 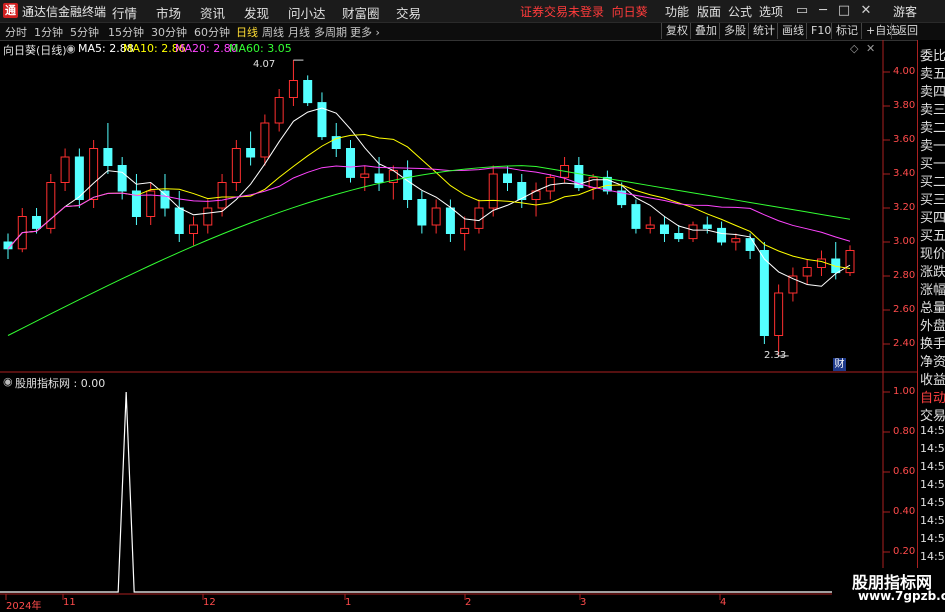 What do you see at coordinates (307, 12) in the screenshot?
I see `menu-wenxiaoda: 问小达` at bounding box center [307, 12].